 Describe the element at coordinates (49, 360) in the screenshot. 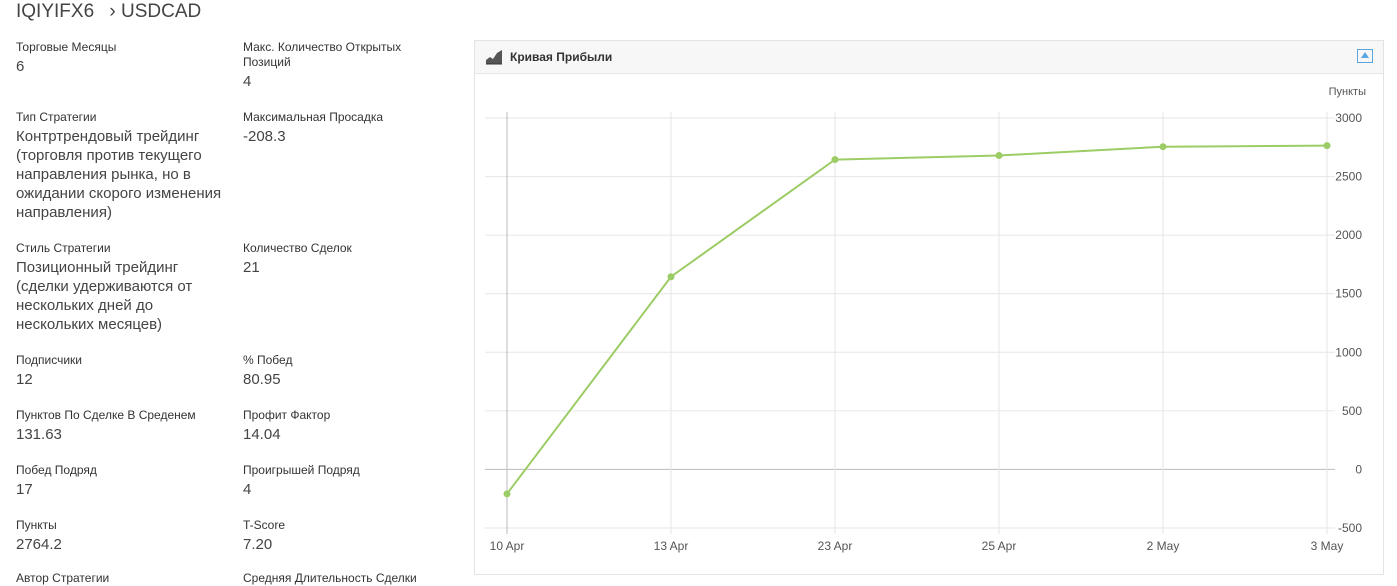

I see `stat-label: Подписчики` at that location.